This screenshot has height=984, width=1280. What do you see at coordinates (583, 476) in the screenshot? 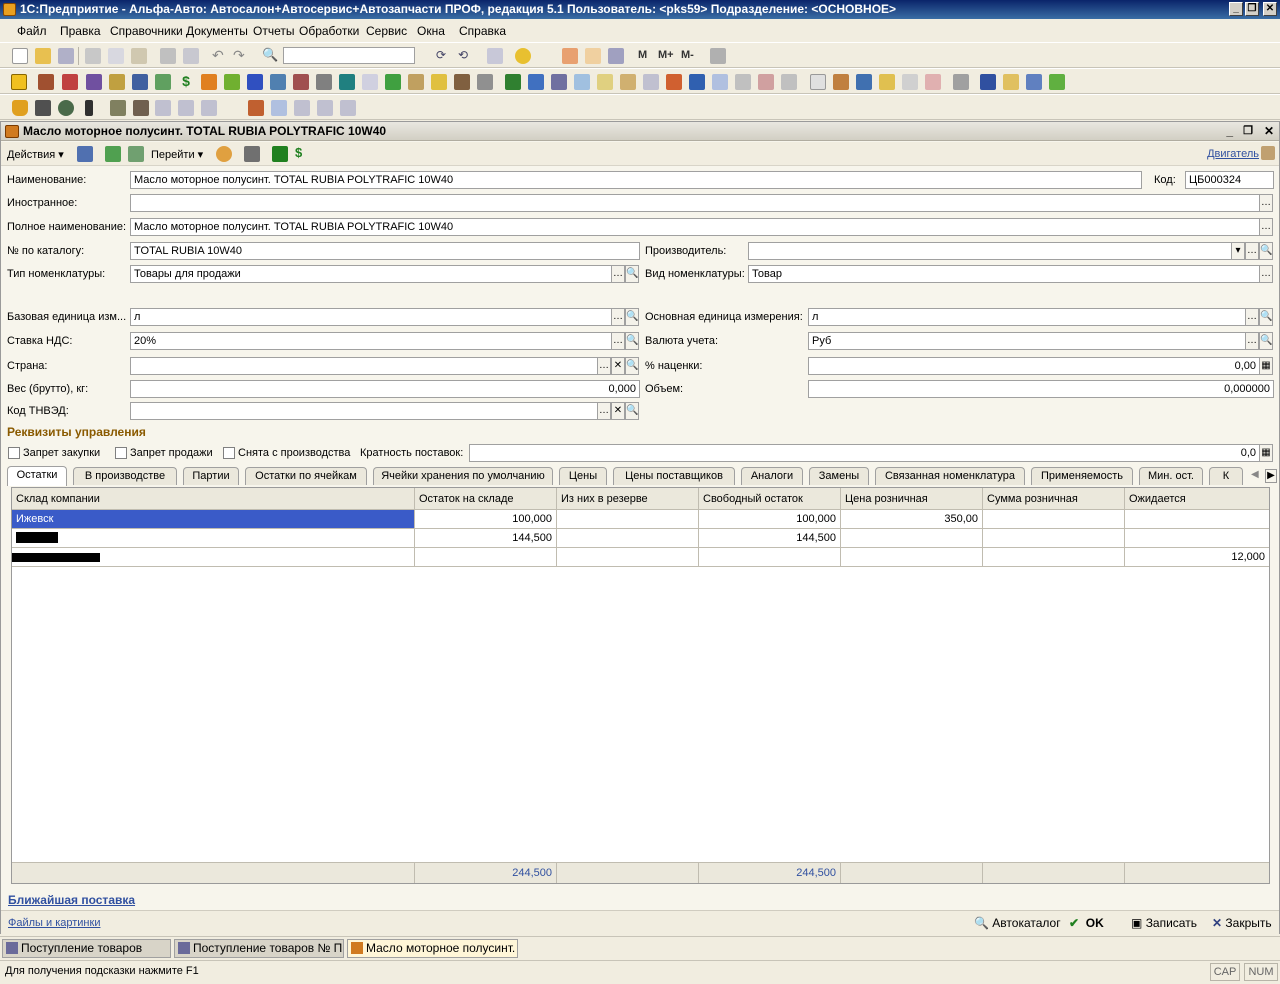
I see `tab-prices: Цены` at bounding box center [583, 476].